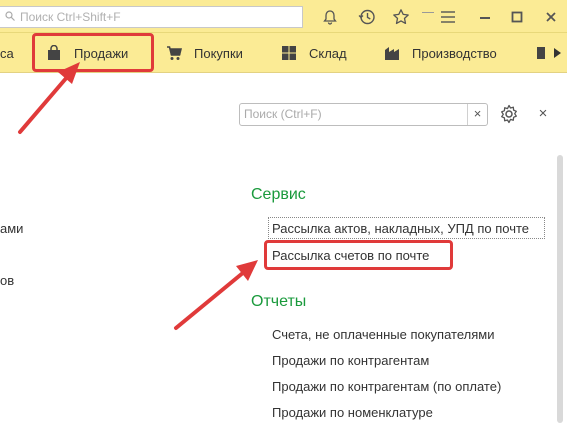  I want to click on close-icon, so click(551, 17).